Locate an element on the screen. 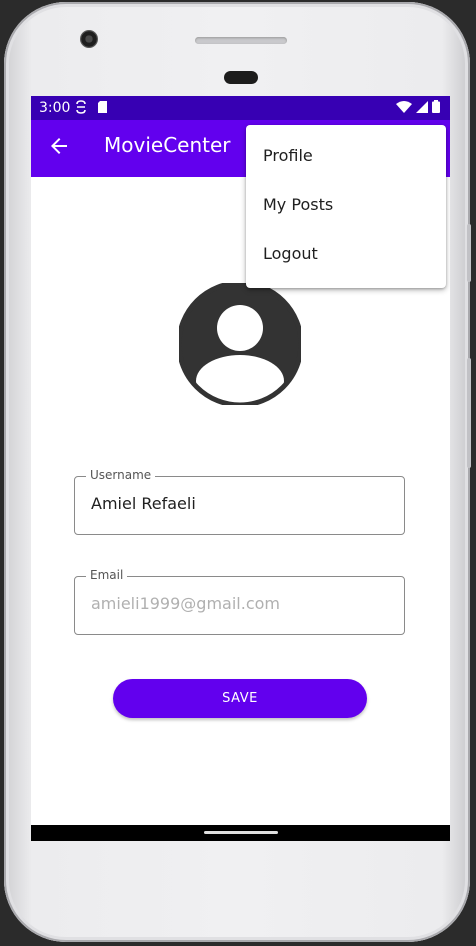  back-arrow-icon is located at coordinates (59, 146).